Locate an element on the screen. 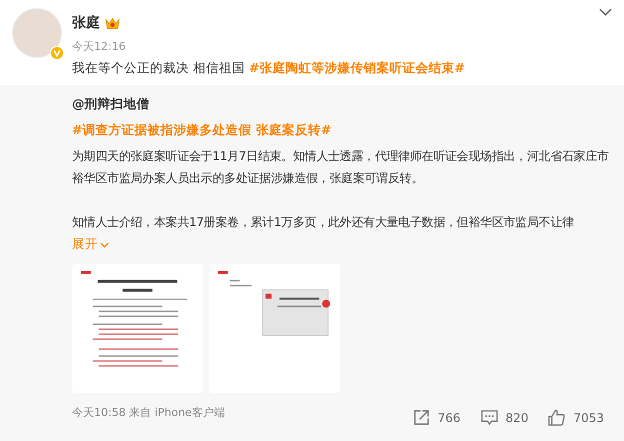 The width and height of the screenshot is (624, 441). author-name: 张庭 is located at coordinates (86, 23).